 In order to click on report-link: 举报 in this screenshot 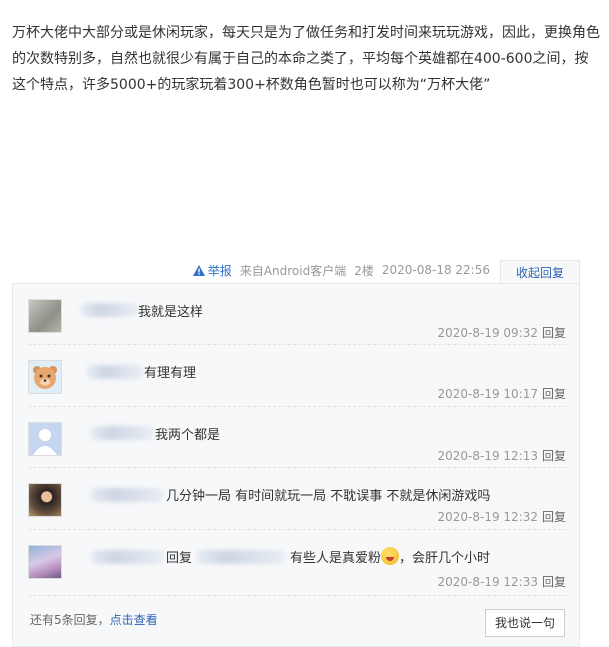, I will do `click(212, 270)`.